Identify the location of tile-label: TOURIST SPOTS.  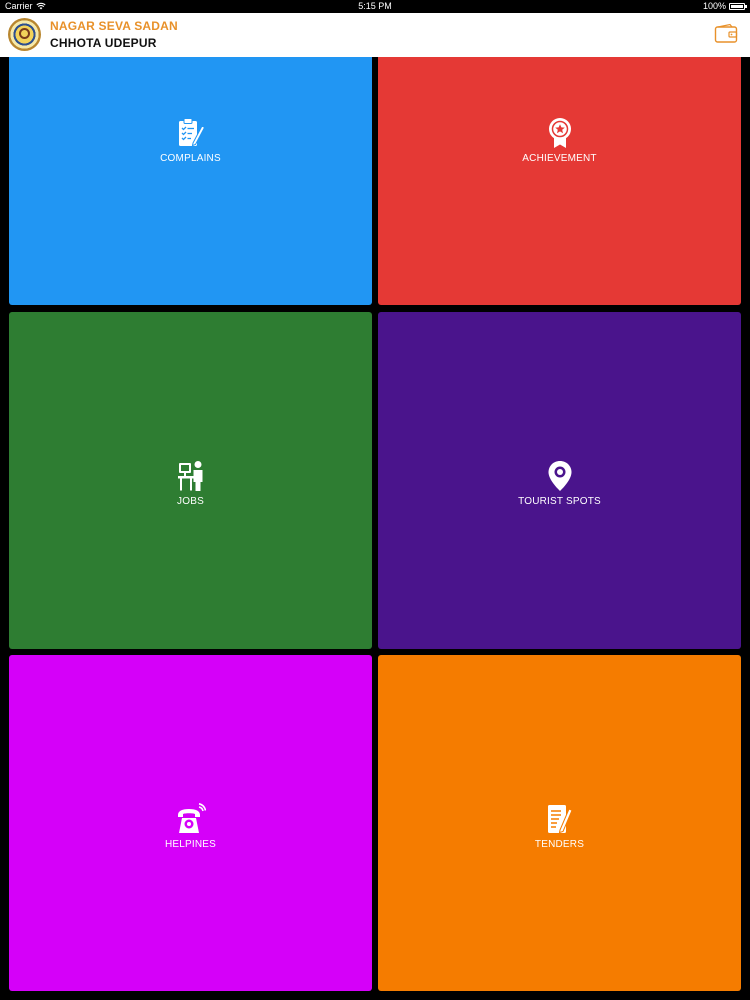
(559, 501).